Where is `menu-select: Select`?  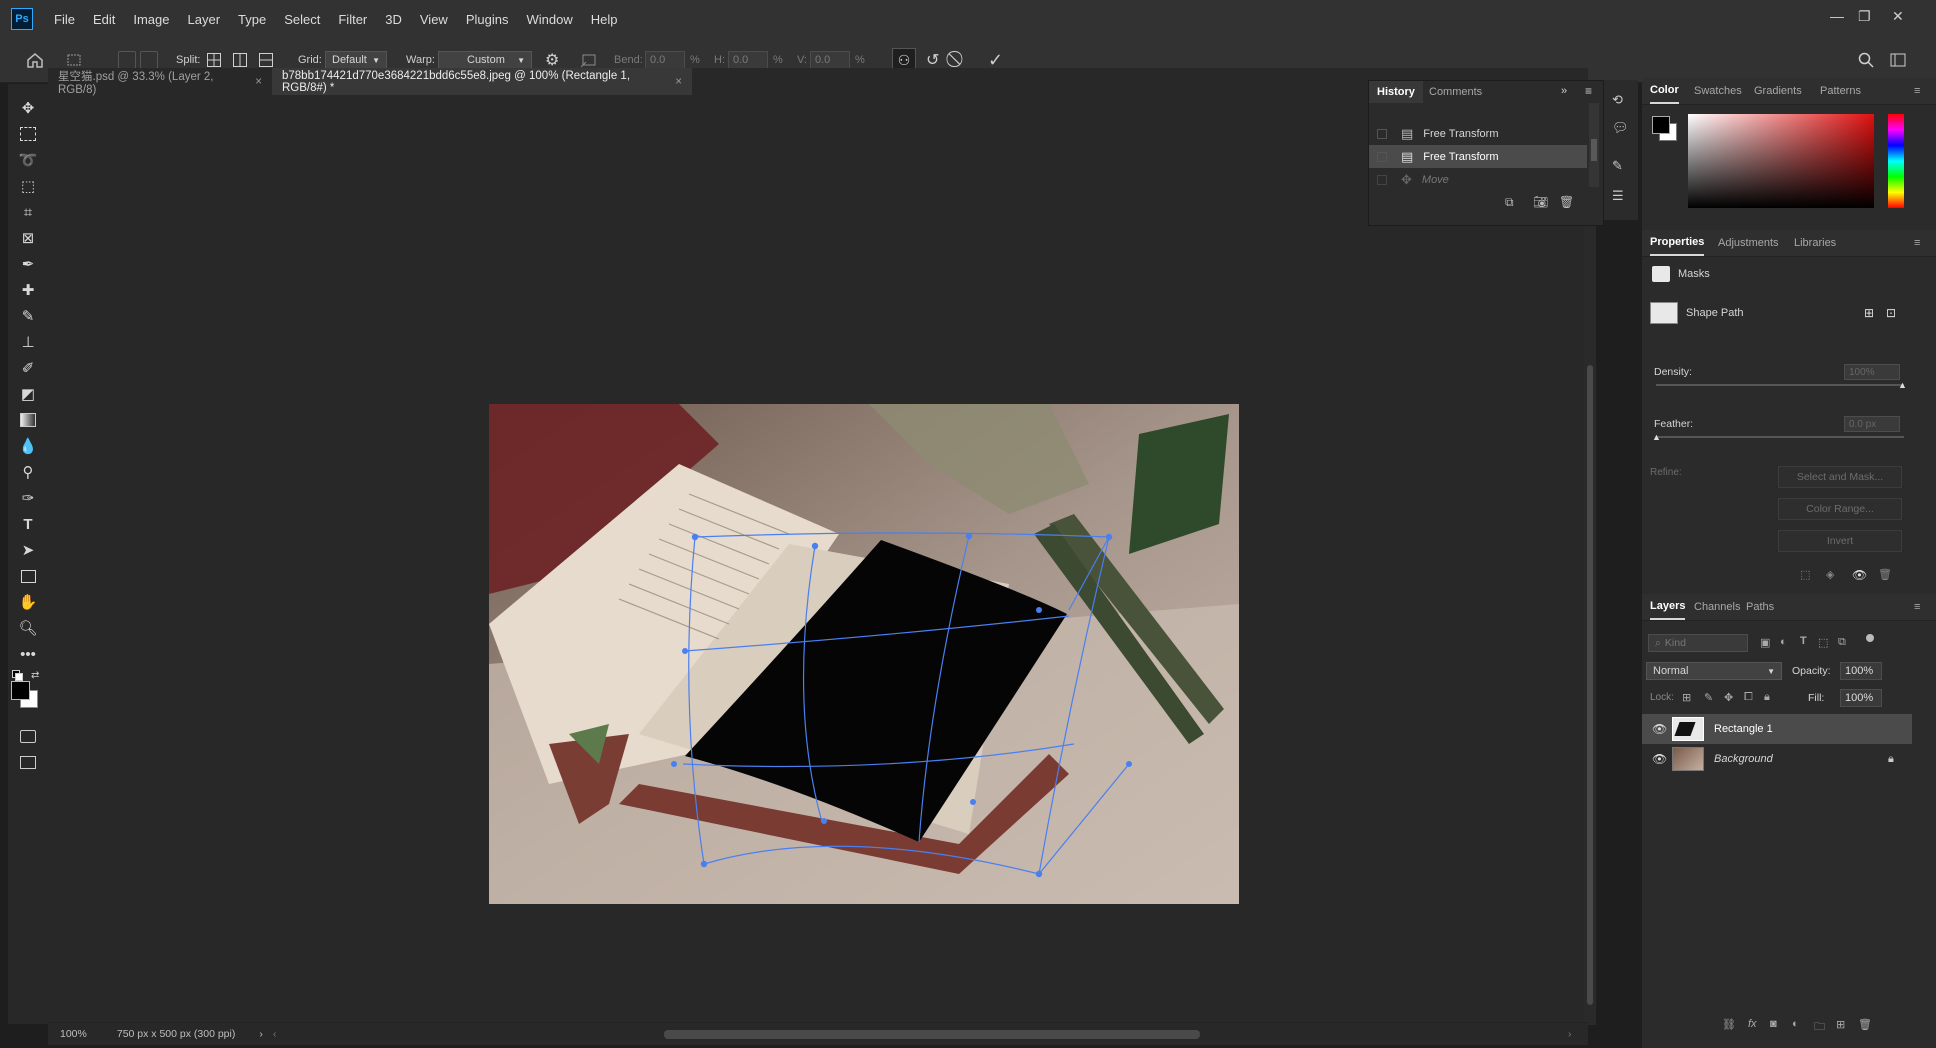 menu-select: Select is located at coordinates (302, 19).